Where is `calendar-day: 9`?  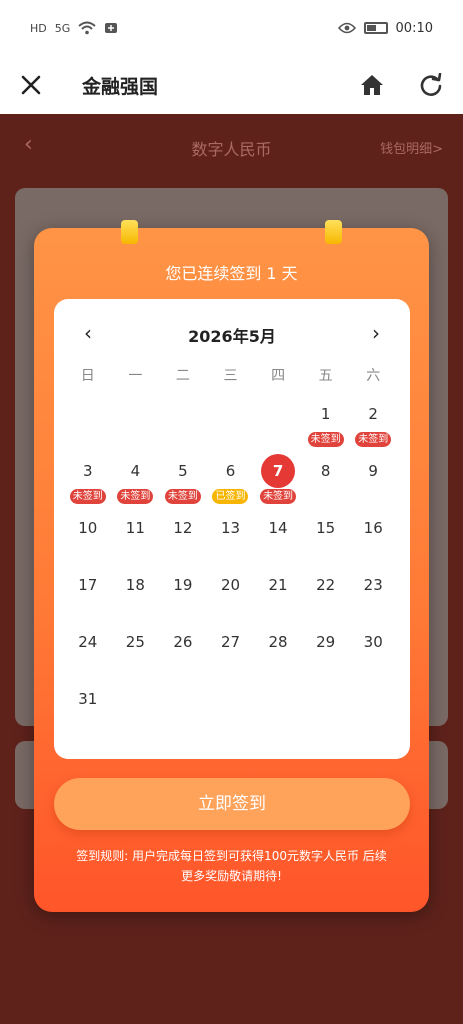 calendar-day: 9 is located at coordinates (373, 482).